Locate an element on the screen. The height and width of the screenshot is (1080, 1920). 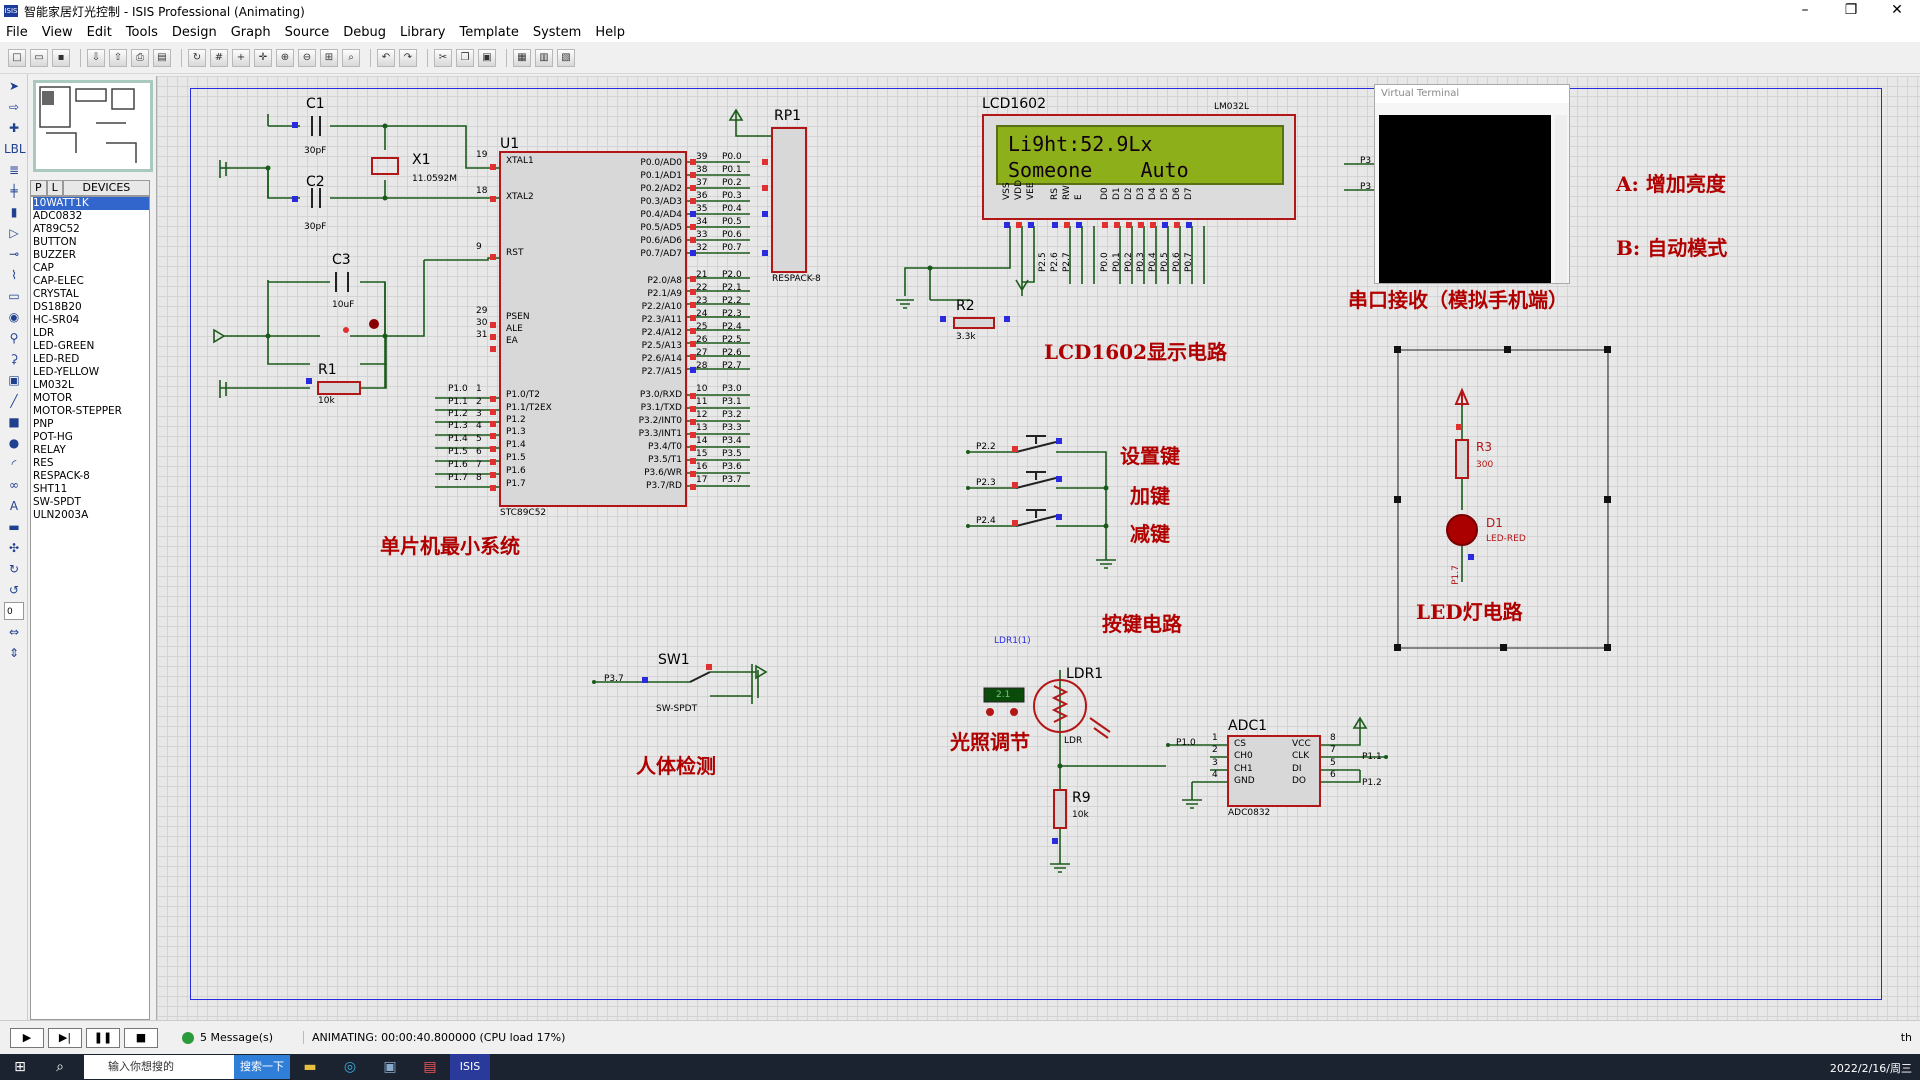
text-script-icon: ≣ is located at coordinates (14, 170).